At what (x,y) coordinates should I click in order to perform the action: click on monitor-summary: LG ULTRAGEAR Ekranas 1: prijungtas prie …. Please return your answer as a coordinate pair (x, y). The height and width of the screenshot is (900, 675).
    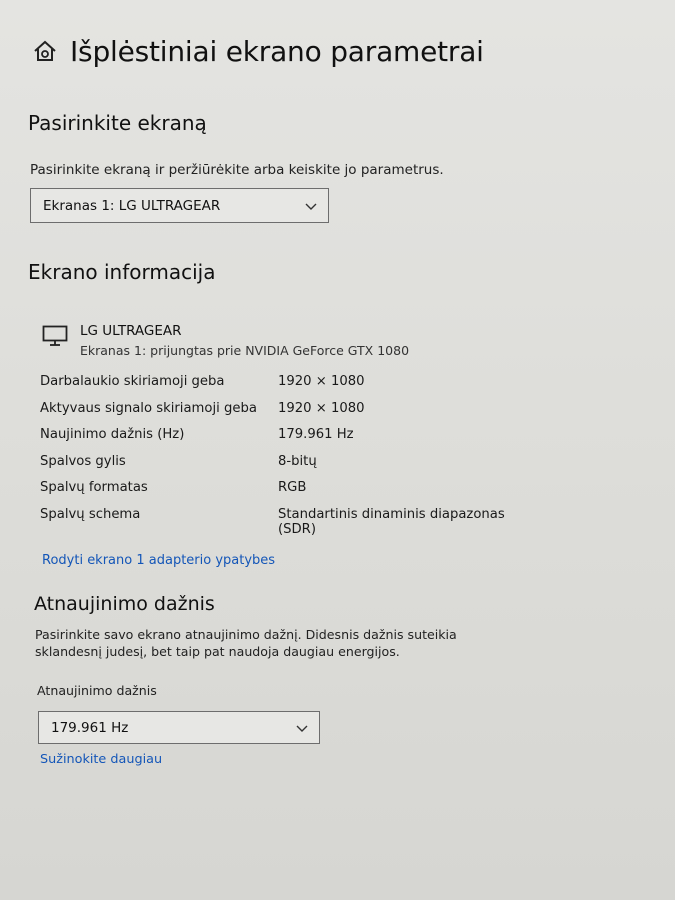
    Looking at the image, I should click on (225, 340).